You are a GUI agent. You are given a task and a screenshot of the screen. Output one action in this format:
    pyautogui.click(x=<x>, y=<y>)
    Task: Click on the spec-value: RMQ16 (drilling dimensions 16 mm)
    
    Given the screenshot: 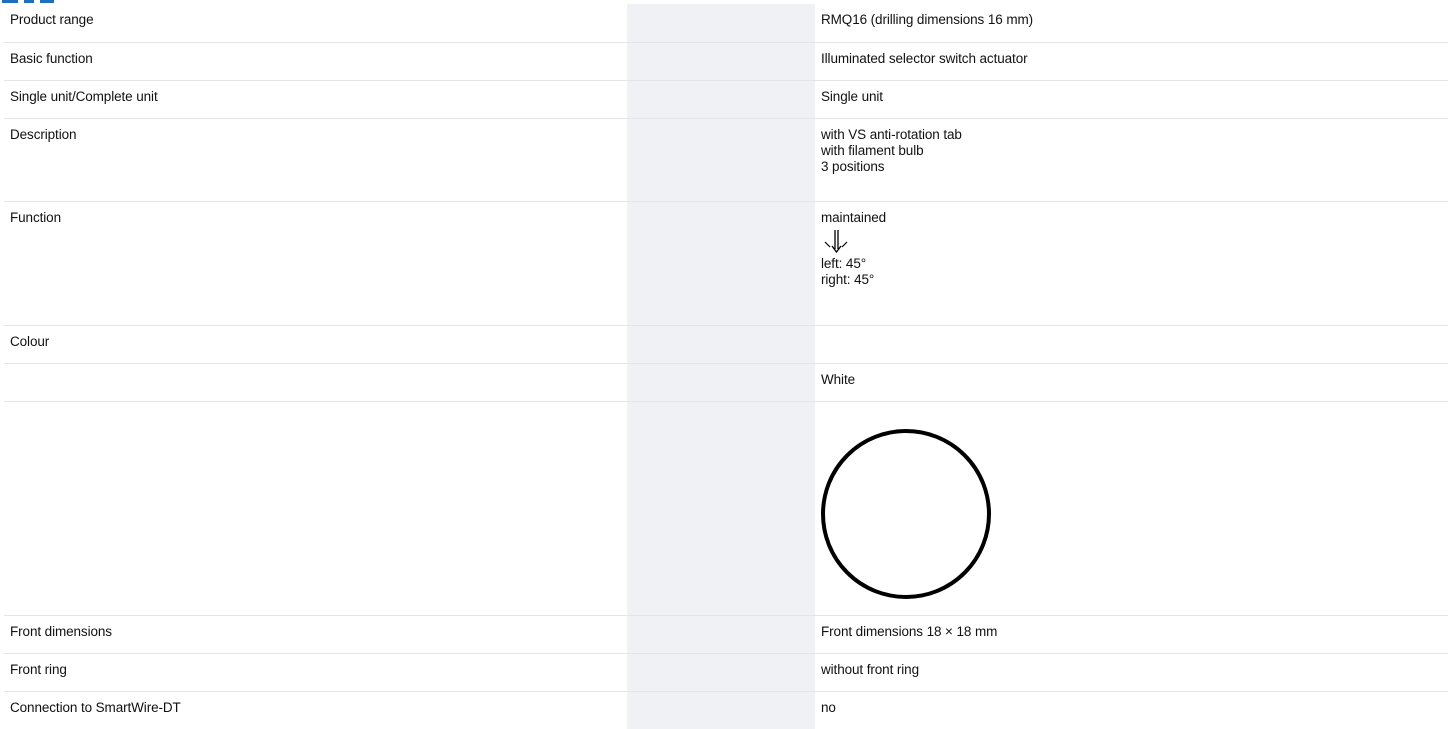 What is the action you would take?
    pyautogui.click(x=927, y=19)
    